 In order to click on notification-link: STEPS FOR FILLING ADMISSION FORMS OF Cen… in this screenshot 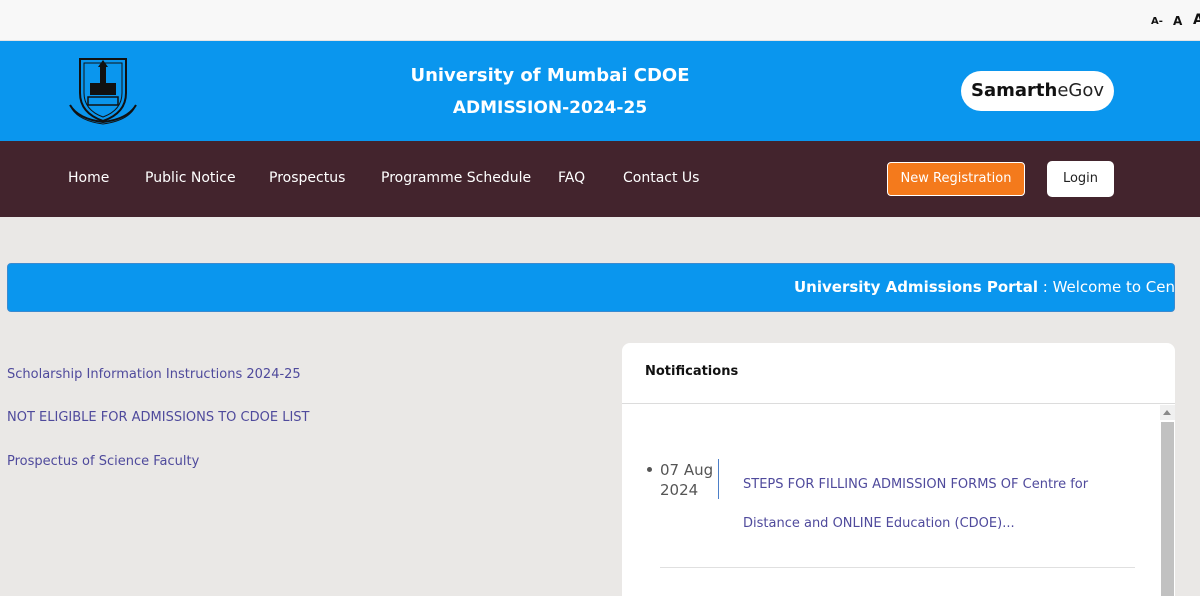, I will do `click(943, 504)`.